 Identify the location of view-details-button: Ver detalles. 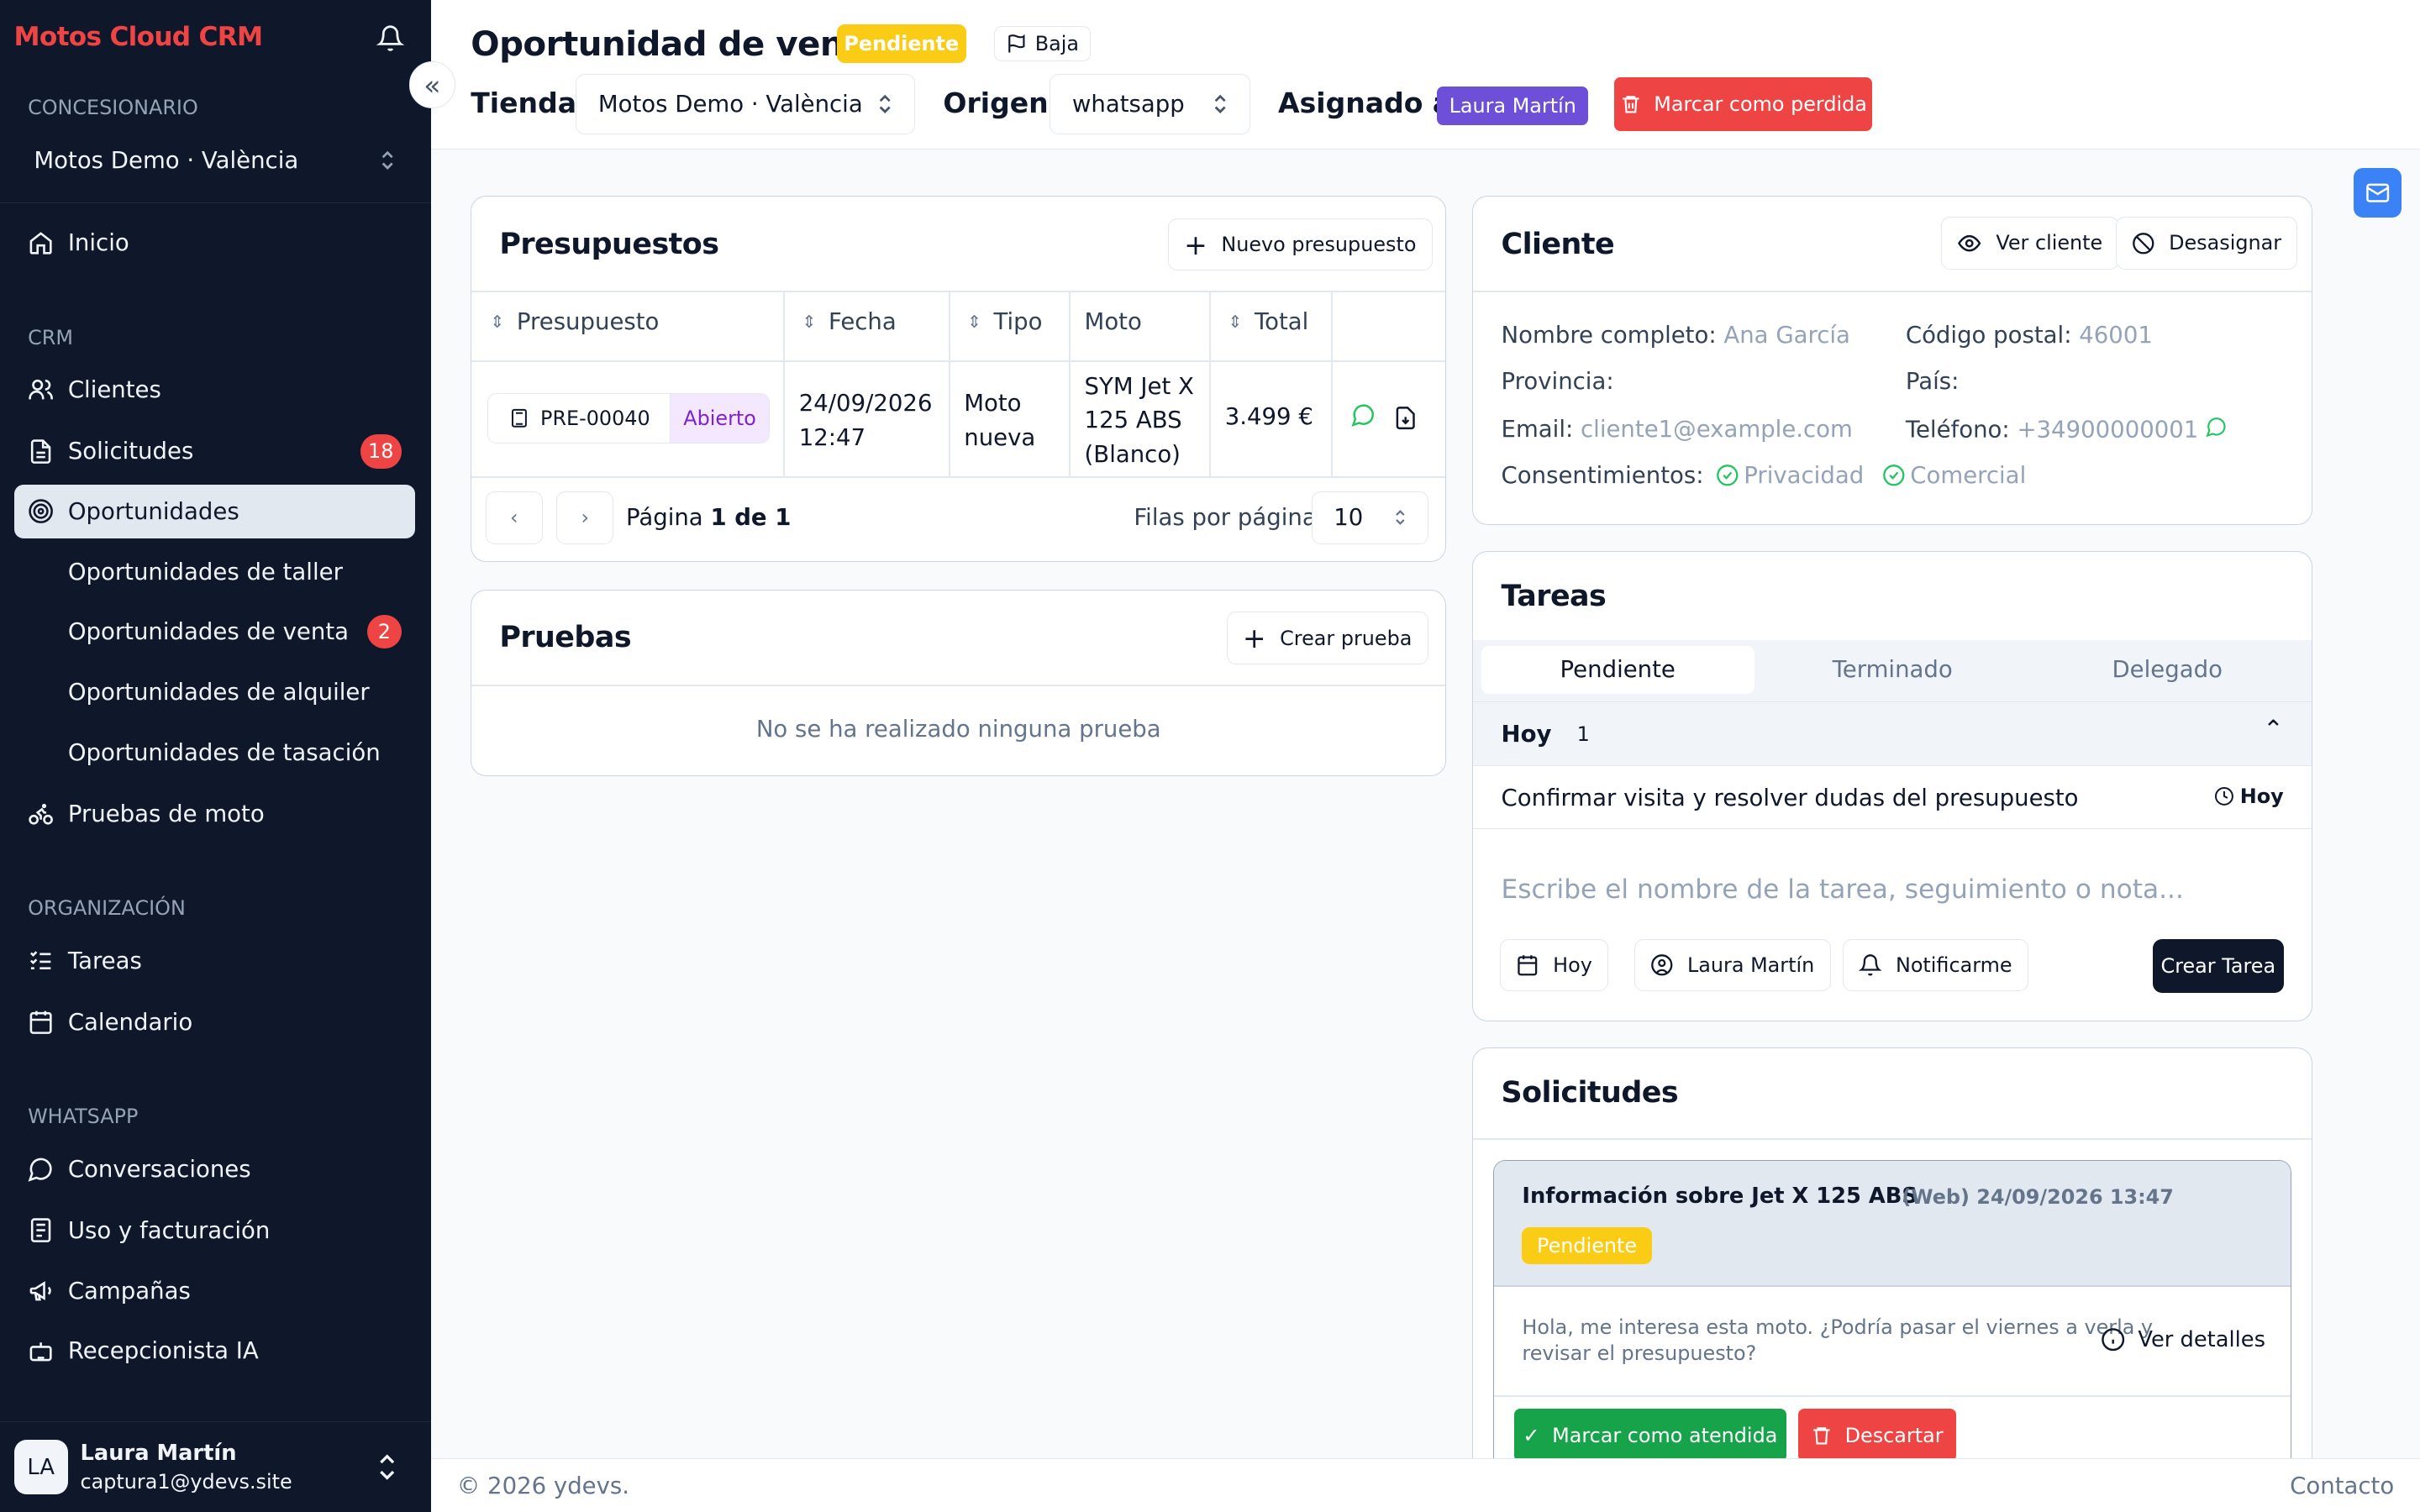
(2183, 1339).